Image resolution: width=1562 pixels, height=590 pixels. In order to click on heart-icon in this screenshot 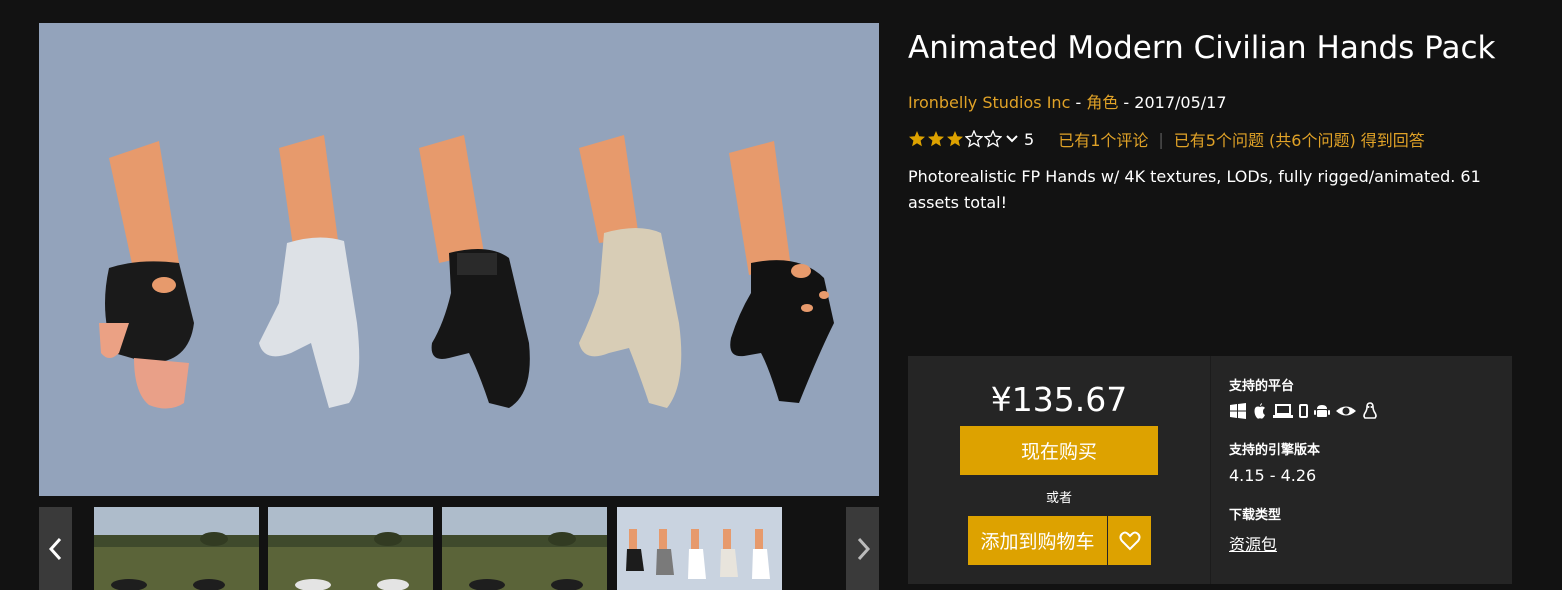, I will do `click(1129, 540)`.